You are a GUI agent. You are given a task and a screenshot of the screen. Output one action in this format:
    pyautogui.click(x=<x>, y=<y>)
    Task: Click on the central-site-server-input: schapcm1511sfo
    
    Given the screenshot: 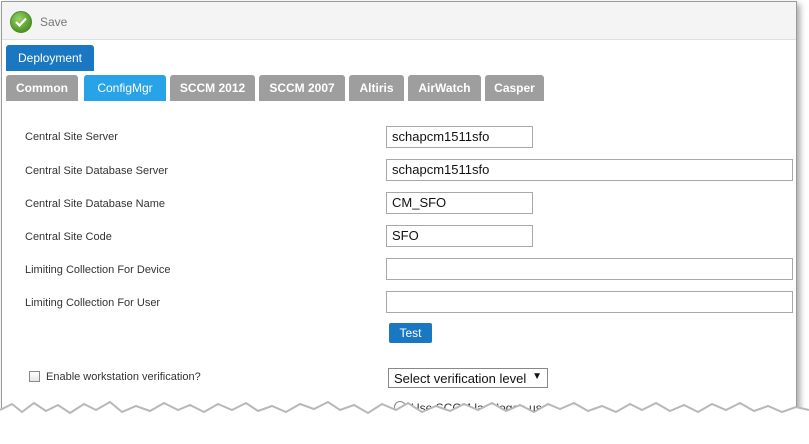 What is the action you would take?
    pyautogui.click(x=459, y=137)
    